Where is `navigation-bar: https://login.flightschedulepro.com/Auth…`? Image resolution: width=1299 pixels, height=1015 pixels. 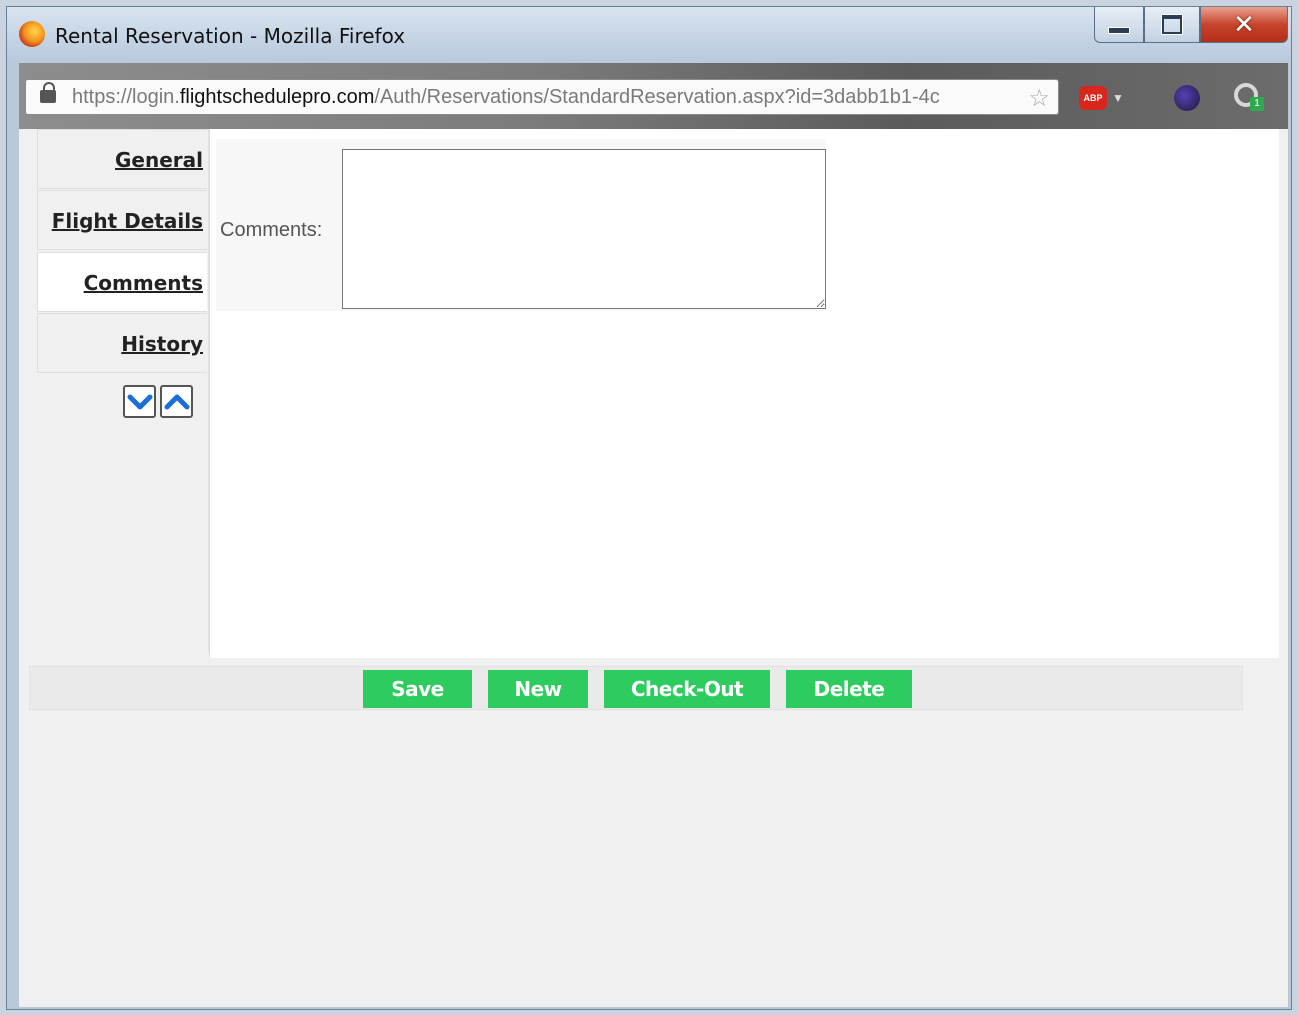
navigation-bar: https://login.flightschedulepro.com/Auth… is located at coordinates (653, 96).